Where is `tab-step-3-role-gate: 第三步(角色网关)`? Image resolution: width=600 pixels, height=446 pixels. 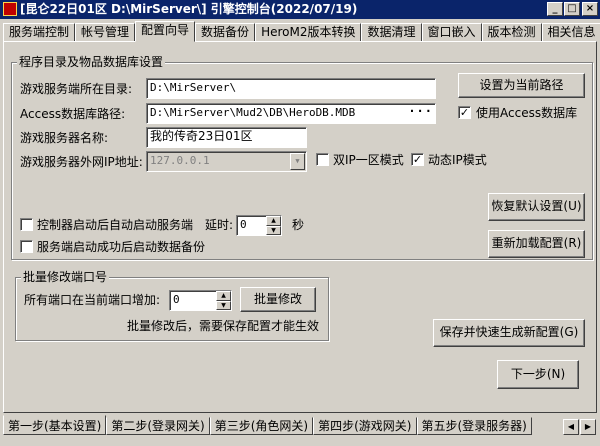 tab-step-3-role-gate: 第三步(角色网关) is located at coordinates (261, 426).